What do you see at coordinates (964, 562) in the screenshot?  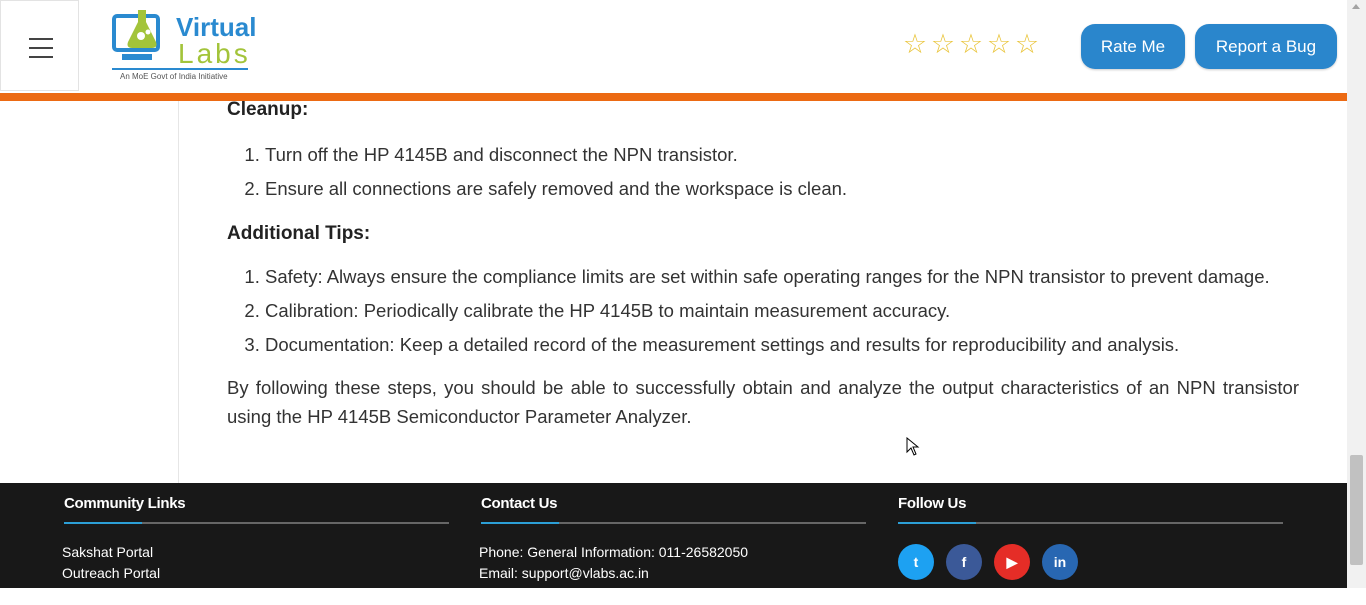 I see `facebook-icon: f` at bounding box center [964, 562].